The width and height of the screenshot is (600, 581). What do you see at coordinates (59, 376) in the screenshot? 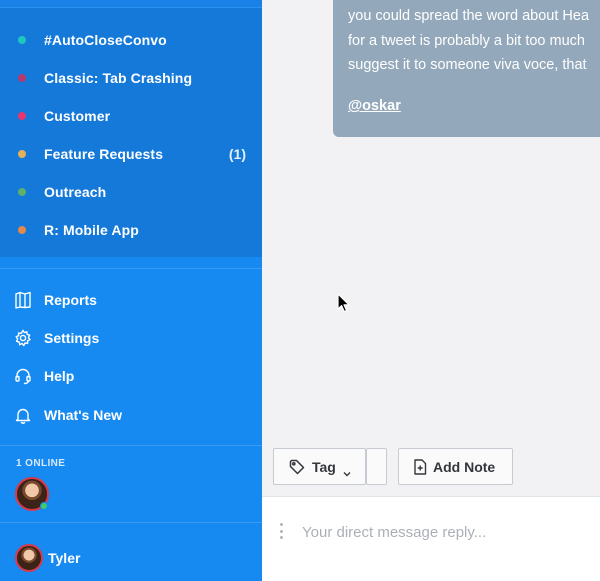
I see `sidebar-item-label: Help` at bounding box center [59, 376].